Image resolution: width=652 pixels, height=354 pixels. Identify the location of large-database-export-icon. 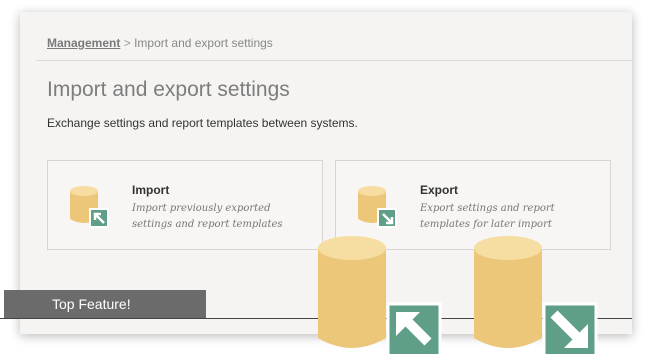
(536, 295).